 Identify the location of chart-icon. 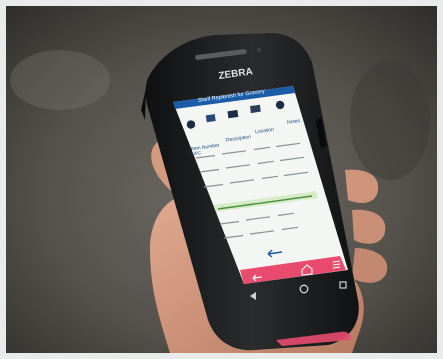
(255, 109).